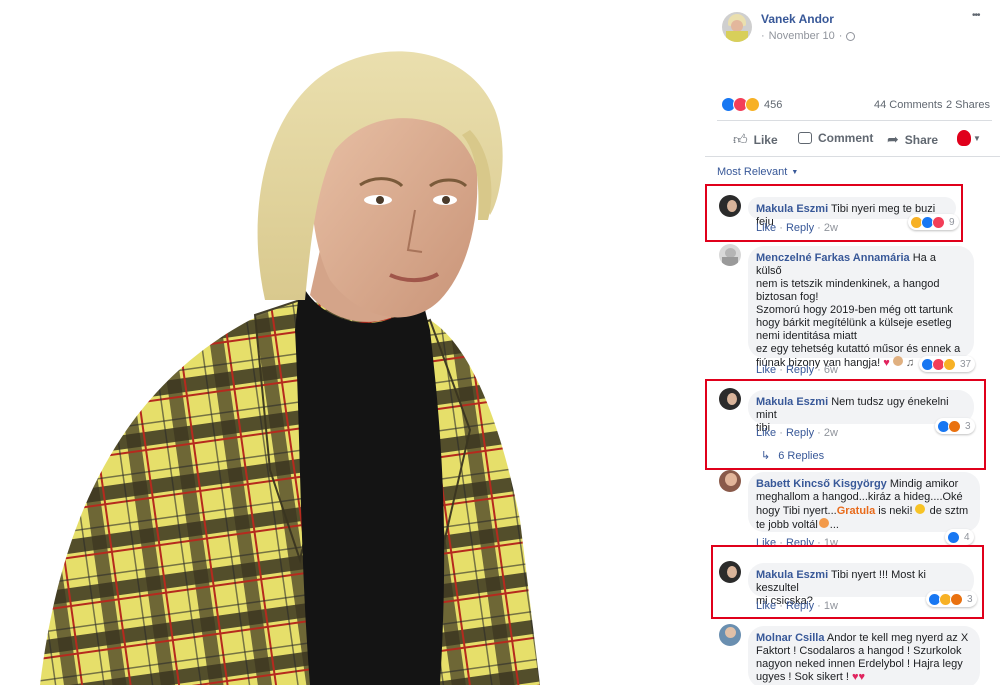  I want to click on commenter-name: Molnar Csilla, so click(790, 638).